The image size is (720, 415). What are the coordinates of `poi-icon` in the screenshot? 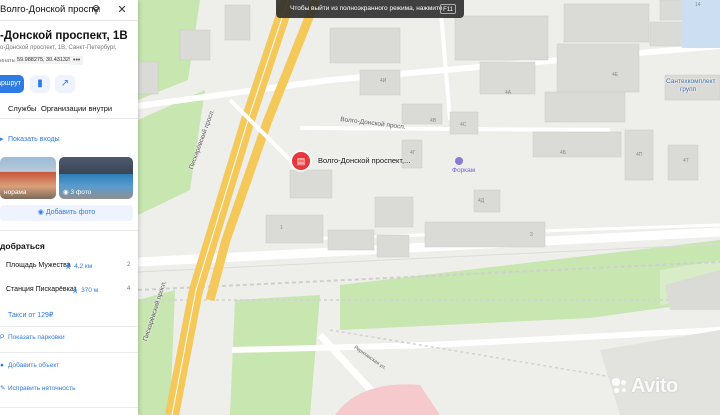 It's located at (459, 161).